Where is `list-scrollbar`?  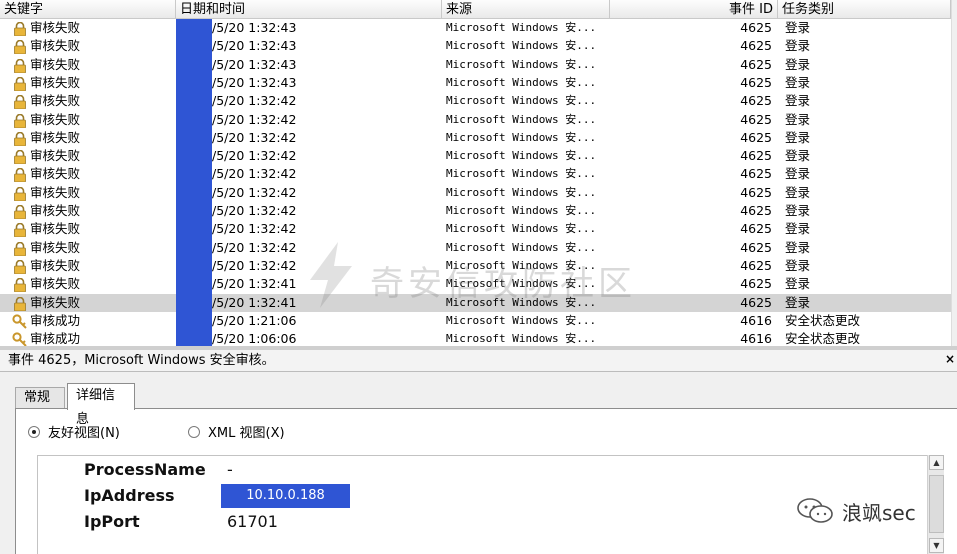 list-scrollbar is located at coordinates (954, 173).